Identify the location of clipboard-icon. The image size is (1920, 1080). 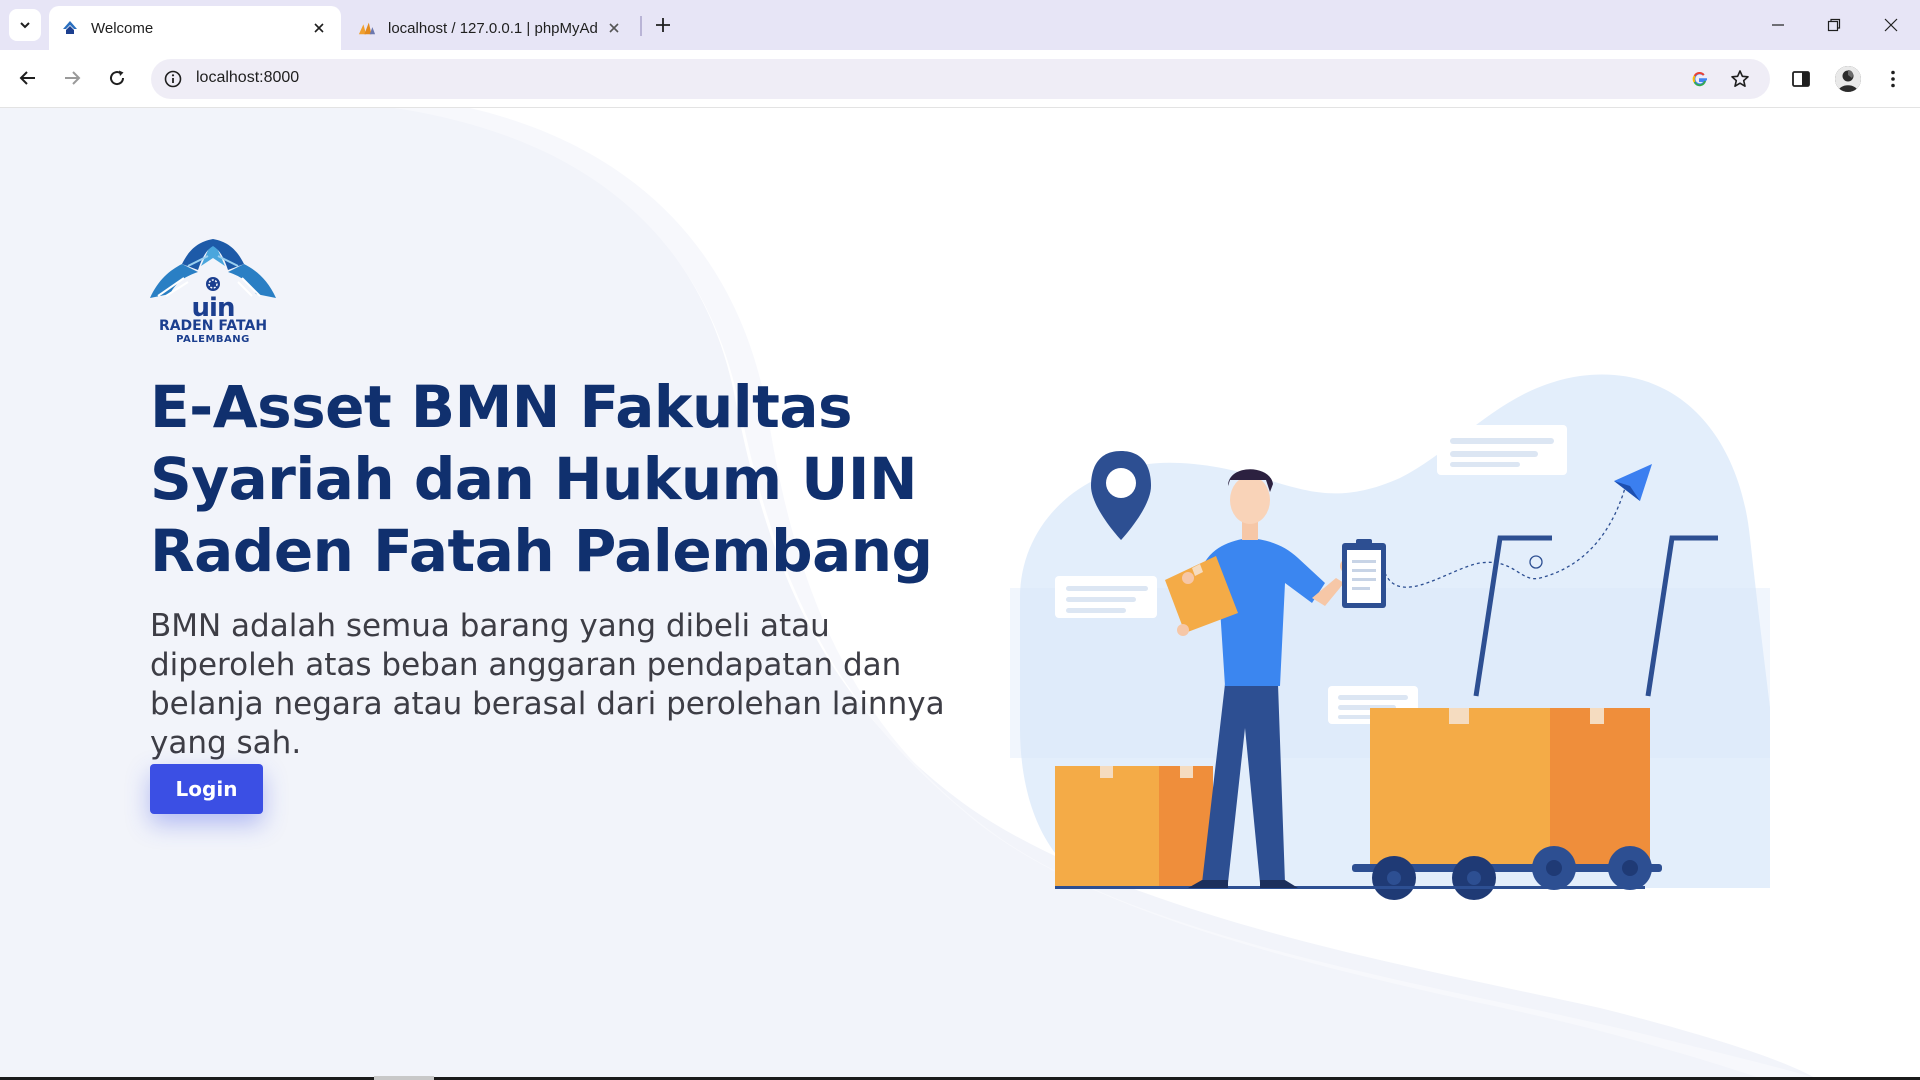
(1364, 573).